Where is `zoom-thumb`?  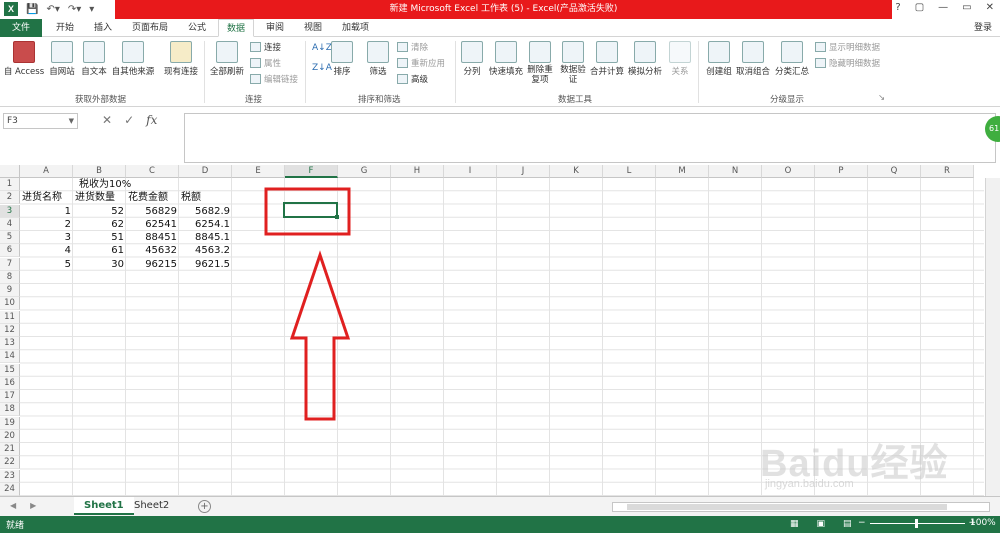
zoom-thumb is located at coordinates (916, 523).